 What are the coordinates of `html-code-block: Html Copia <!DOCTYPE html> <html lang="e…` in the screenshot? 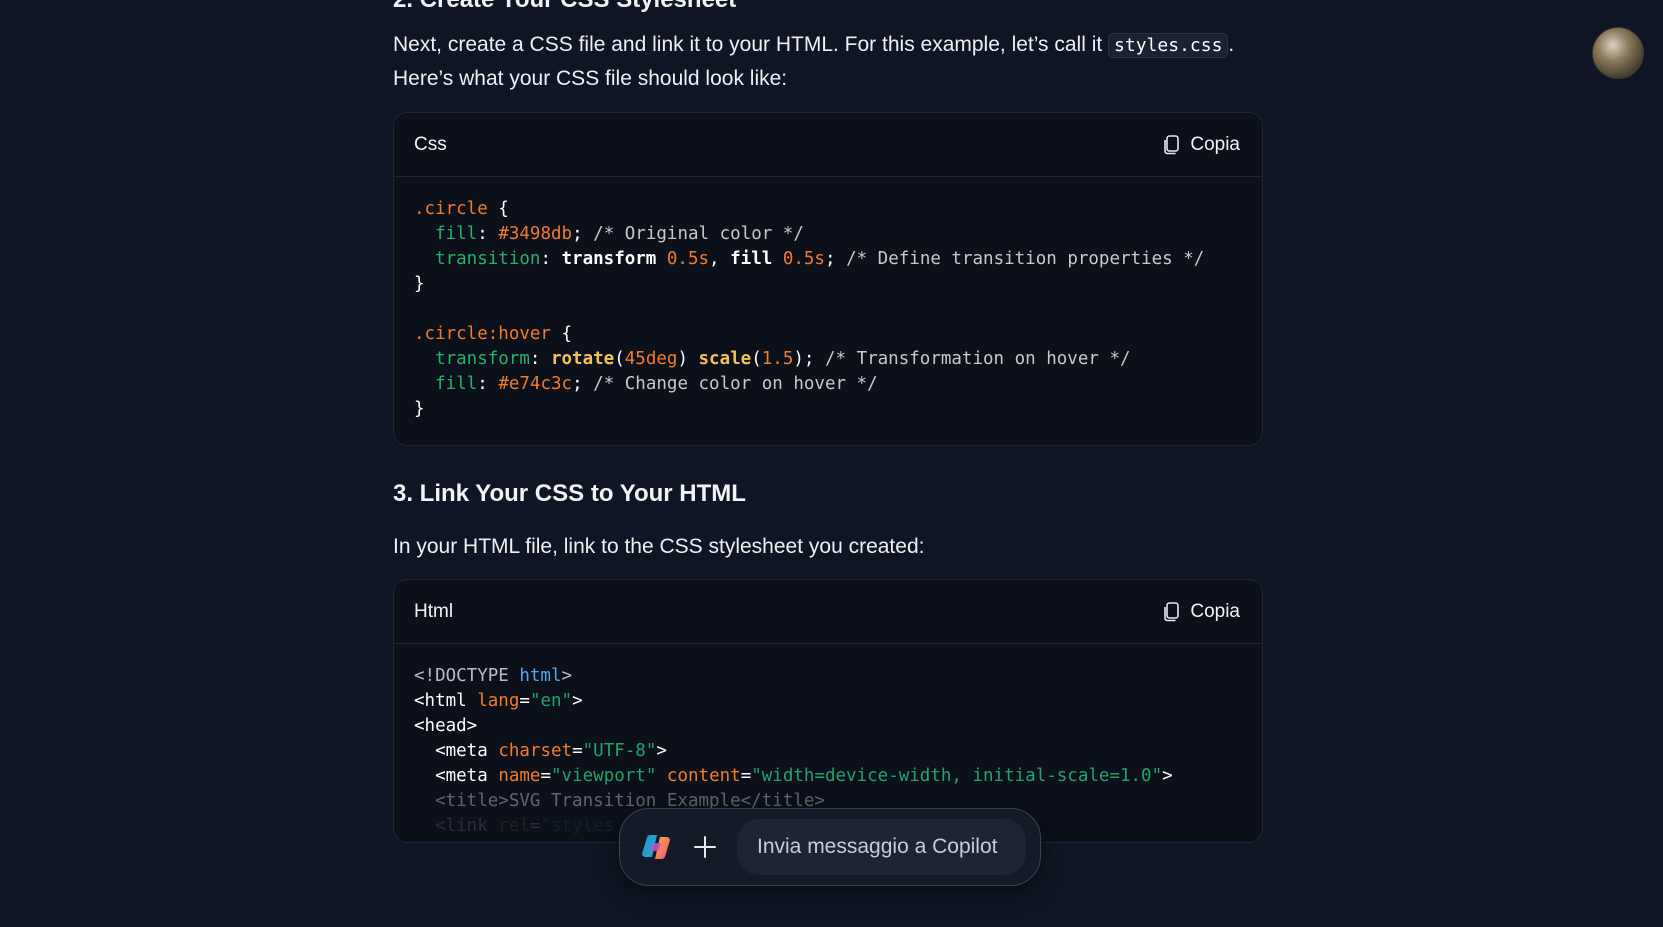 It's located at (828, 711).